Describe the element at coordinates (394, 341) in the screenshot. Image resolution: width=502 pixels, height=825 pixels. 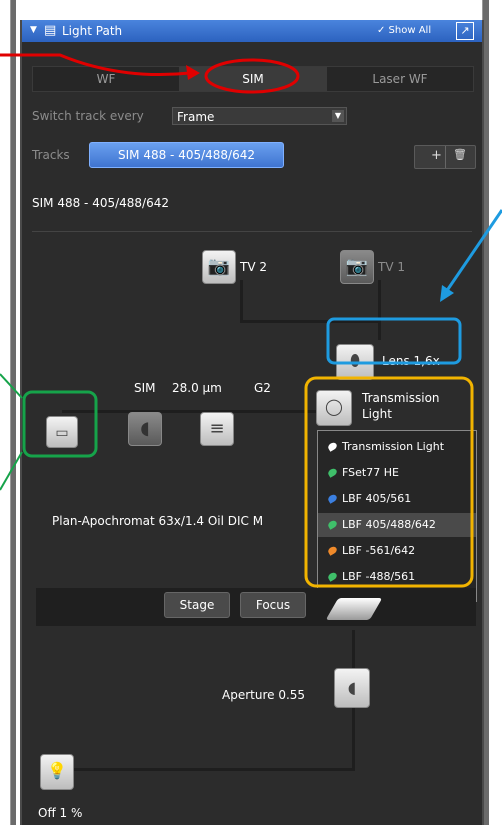
I see `blue-box` at that location.